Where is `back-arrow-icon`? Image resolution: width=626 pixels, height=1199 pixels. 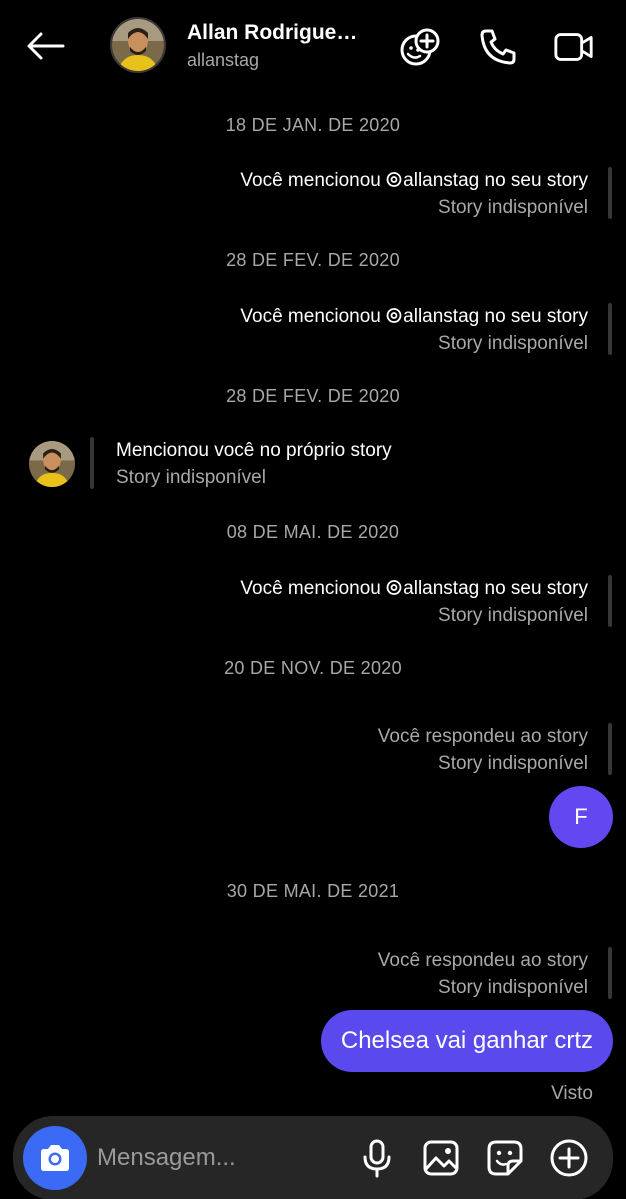 back-arrow-icon is located at coordinates (45, 46).